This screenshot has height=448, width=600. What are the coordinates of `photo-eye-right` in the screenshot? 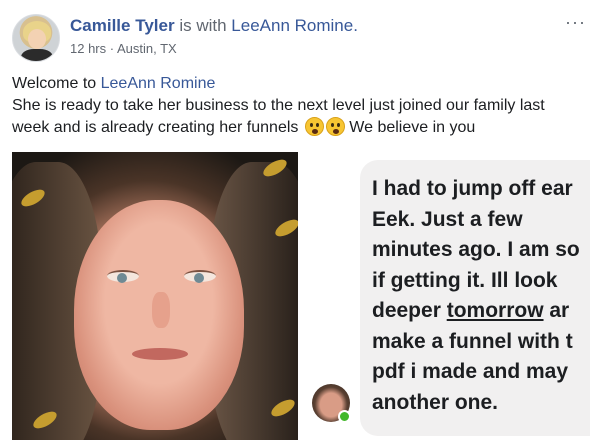 It's located at (200, 276).